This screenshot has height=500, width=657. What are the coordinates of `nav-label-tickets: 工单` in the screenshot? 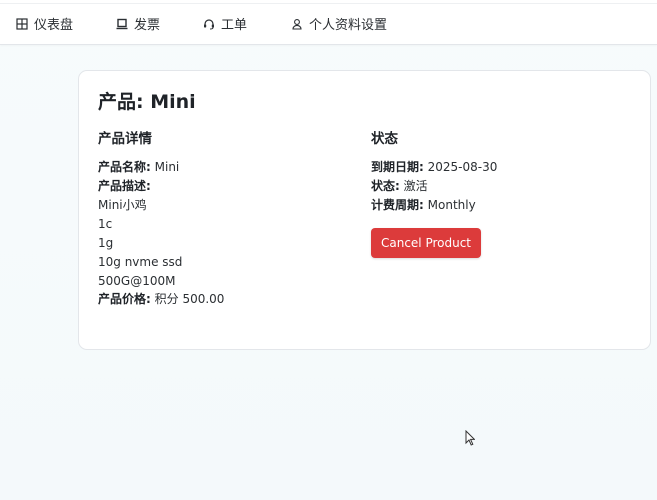 It's located at (234, 25).